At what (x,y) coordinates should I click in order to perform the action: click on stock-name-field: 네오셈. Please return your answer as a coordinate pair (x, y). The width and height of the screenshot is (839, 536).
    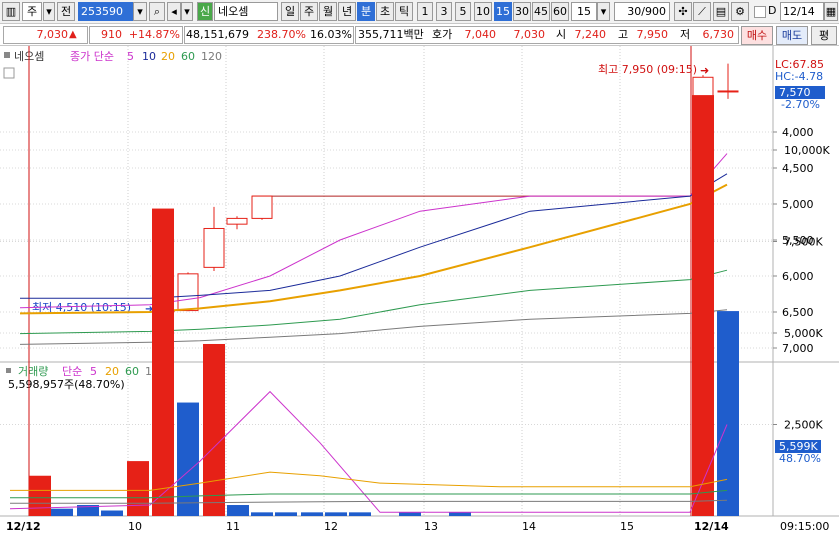
    Looking at the image, I should click on (246, 11).